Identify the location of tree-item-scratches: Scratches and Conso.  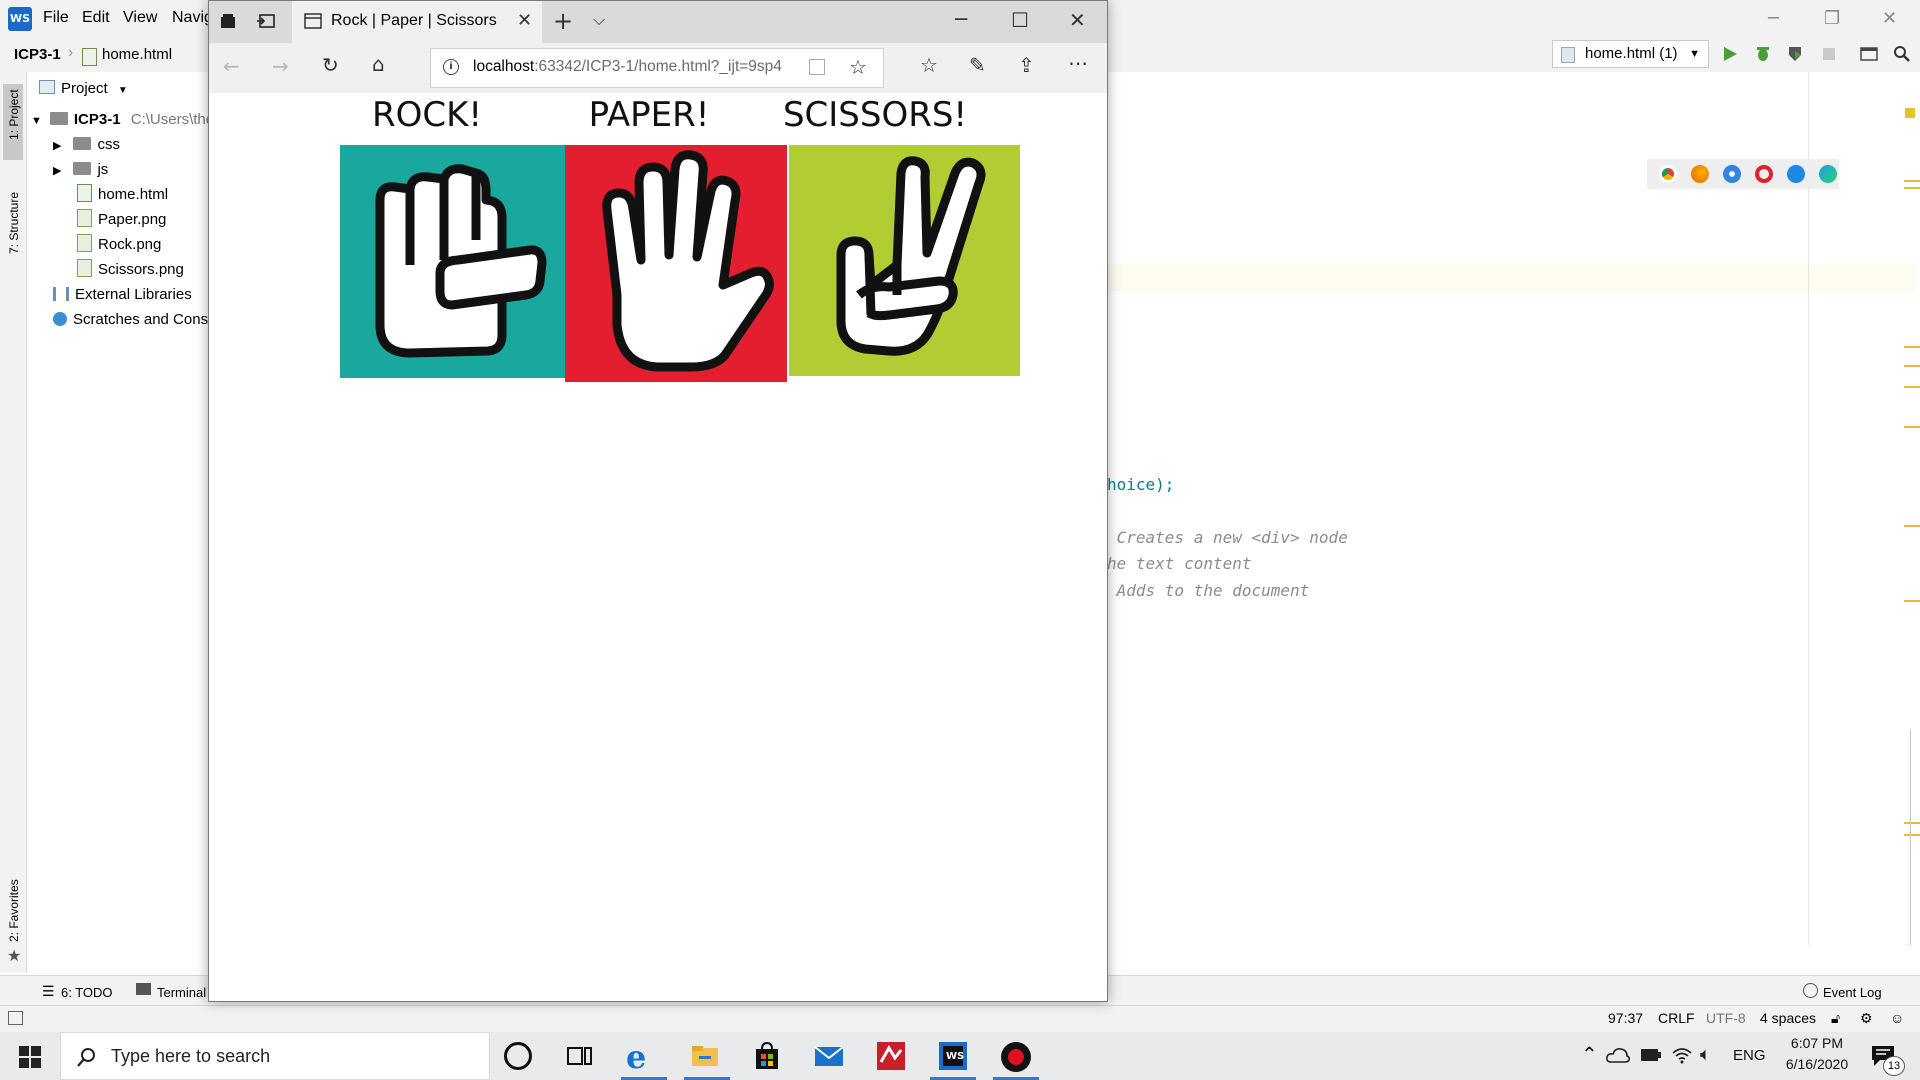
(134, 320).